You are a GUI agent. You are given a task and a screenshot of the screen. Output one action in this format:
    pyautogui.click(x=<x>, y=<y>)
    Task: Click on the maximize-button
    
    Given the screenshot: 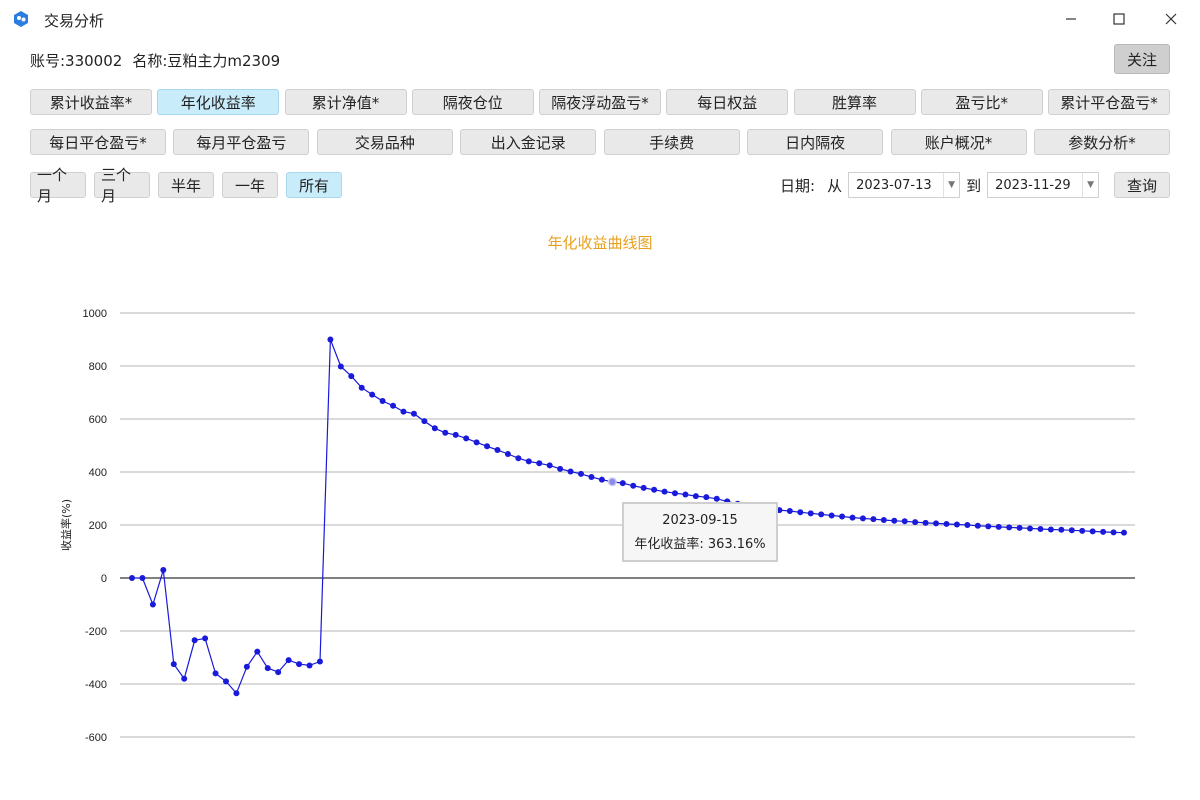 What is the action you would take?
    pyautogui.click(x=1119, y=19)
    